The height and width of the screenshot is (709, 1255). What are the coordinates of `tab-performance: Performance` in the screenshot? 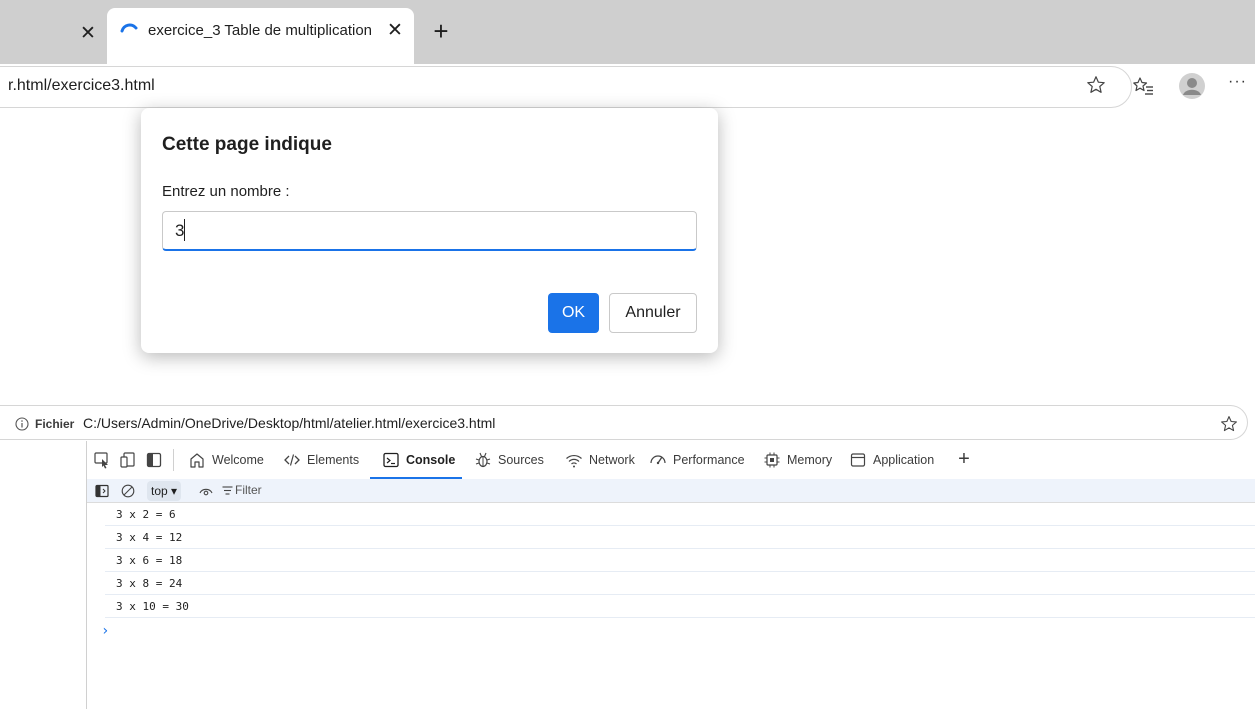 It's located at (701, 460).